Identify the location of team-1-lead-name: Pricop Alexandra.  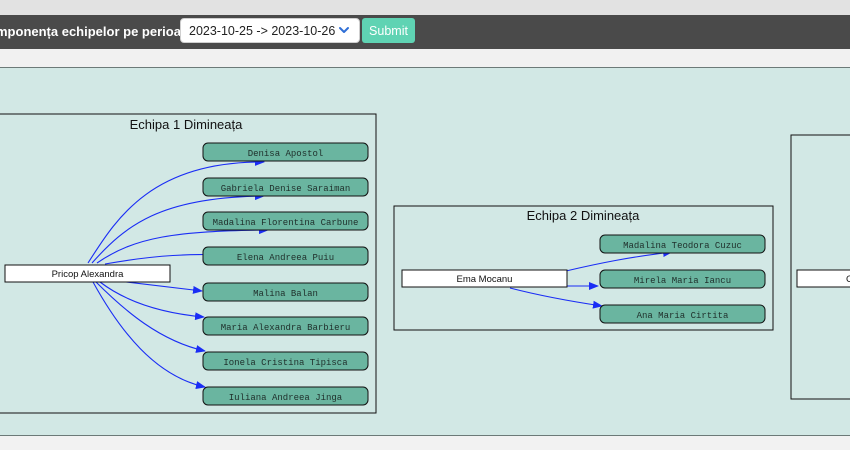
(88, 274).